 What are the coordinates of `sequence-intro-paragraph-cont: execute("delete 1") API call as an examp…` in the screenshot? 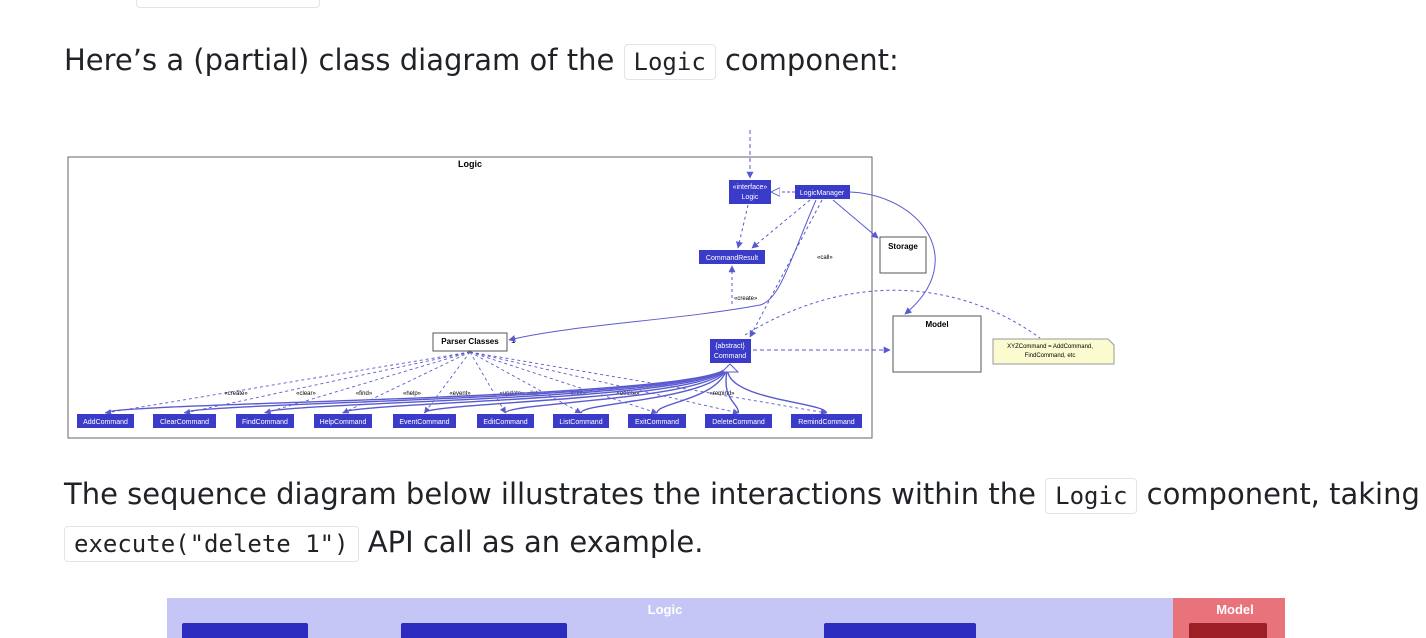 It's located at (383, 543).